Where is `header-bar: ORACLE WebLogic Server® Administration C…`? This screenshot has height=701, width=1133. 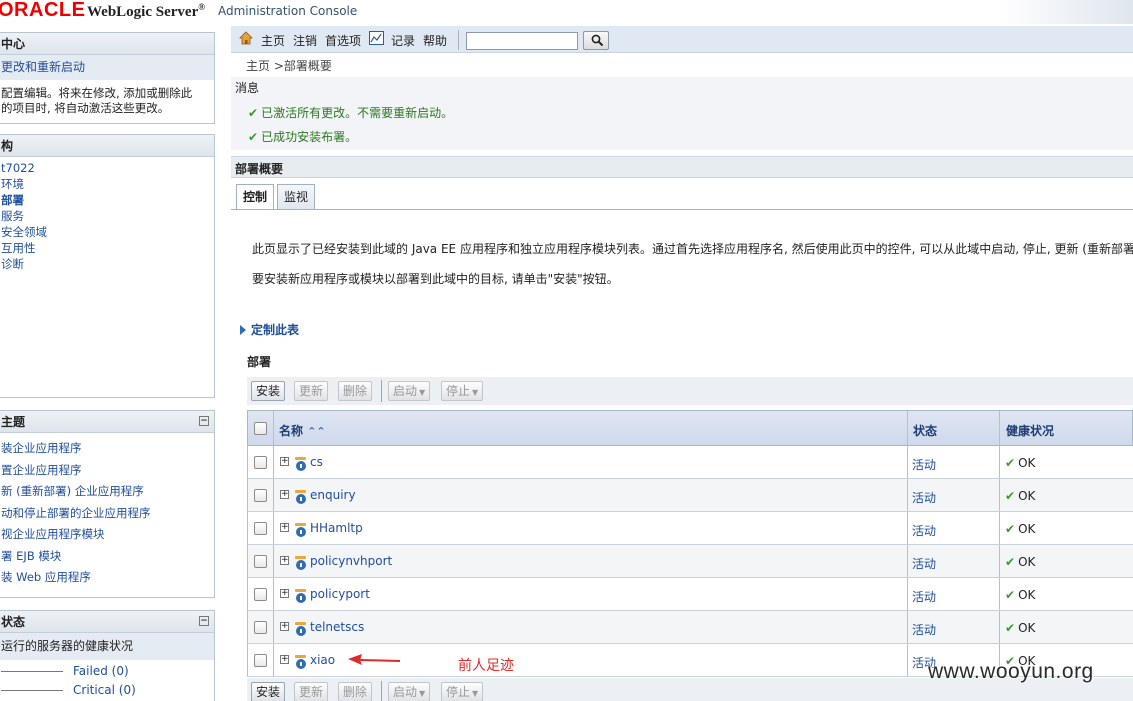
header-bar: ORACLE WebLogic Server® Administration C… is located at coordinates (566, 12).